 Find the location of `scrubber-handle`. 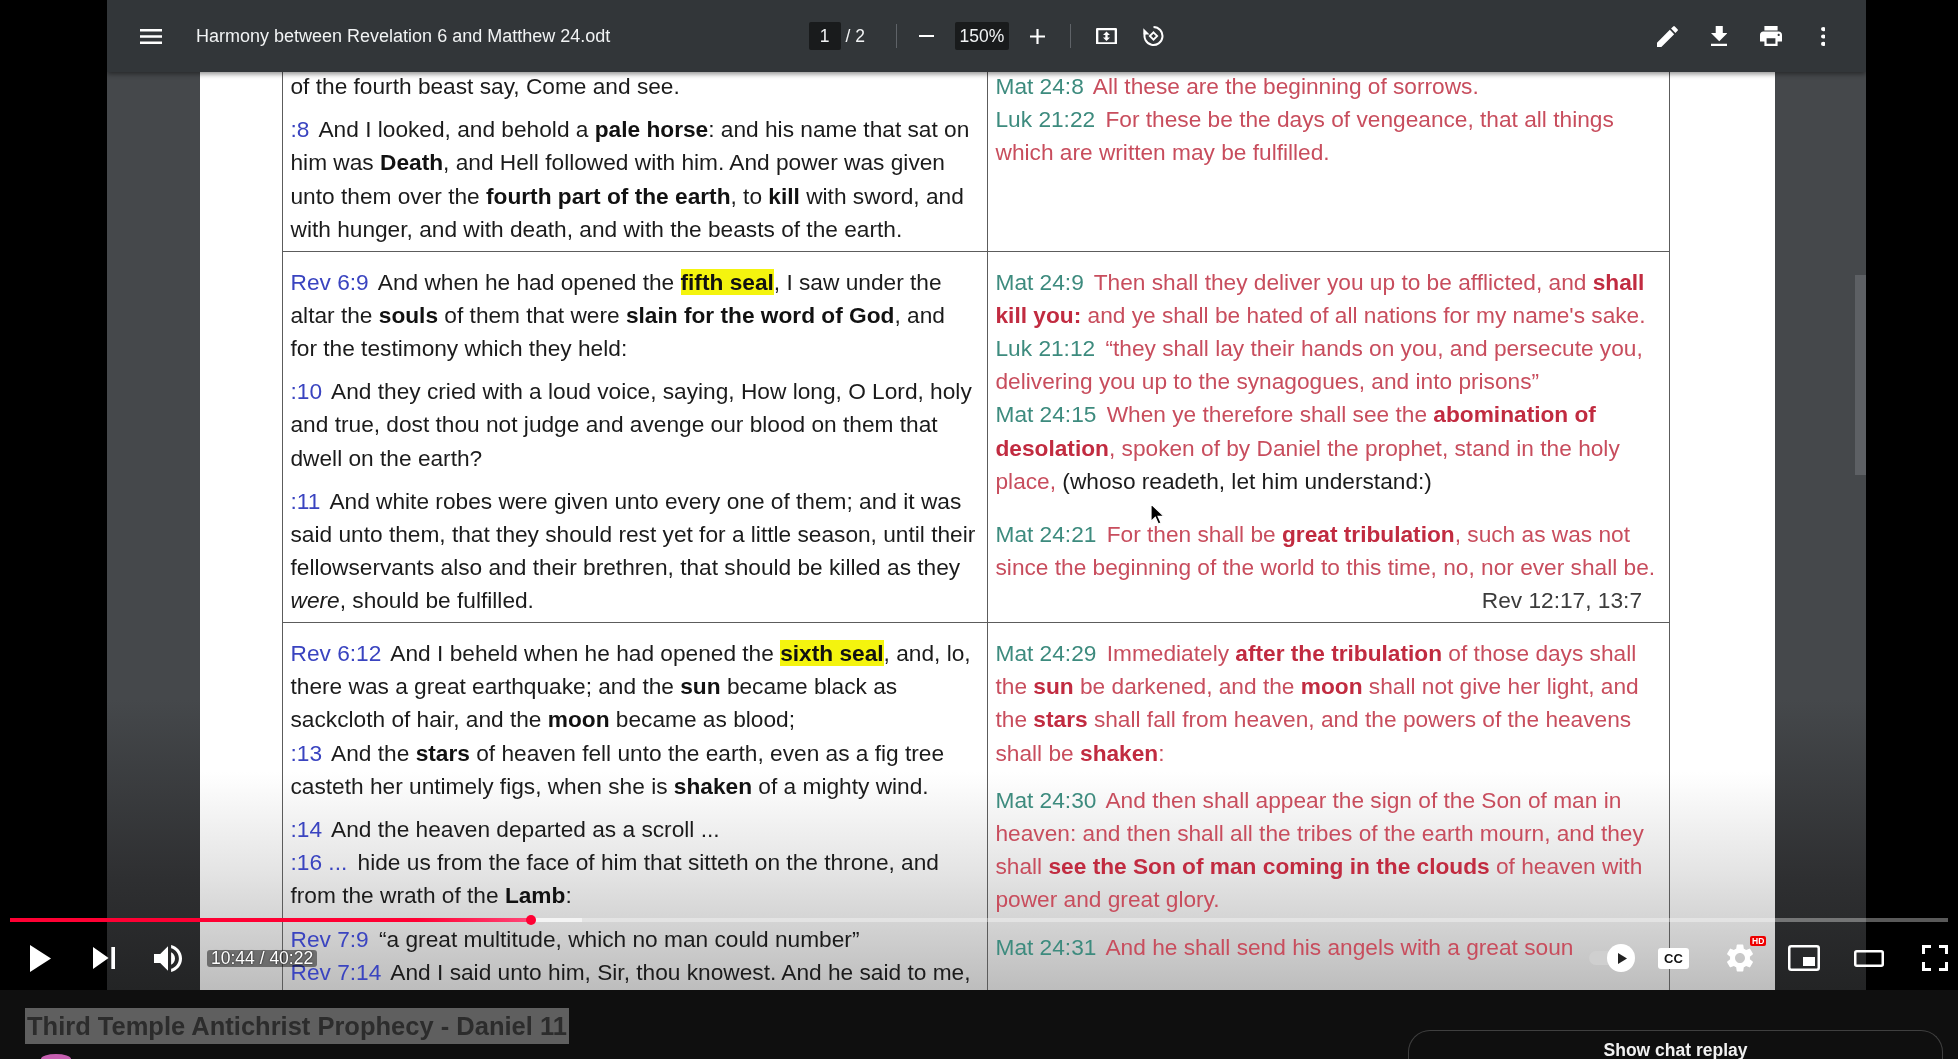

scrubber-handle is located at coordinates (531, 919).